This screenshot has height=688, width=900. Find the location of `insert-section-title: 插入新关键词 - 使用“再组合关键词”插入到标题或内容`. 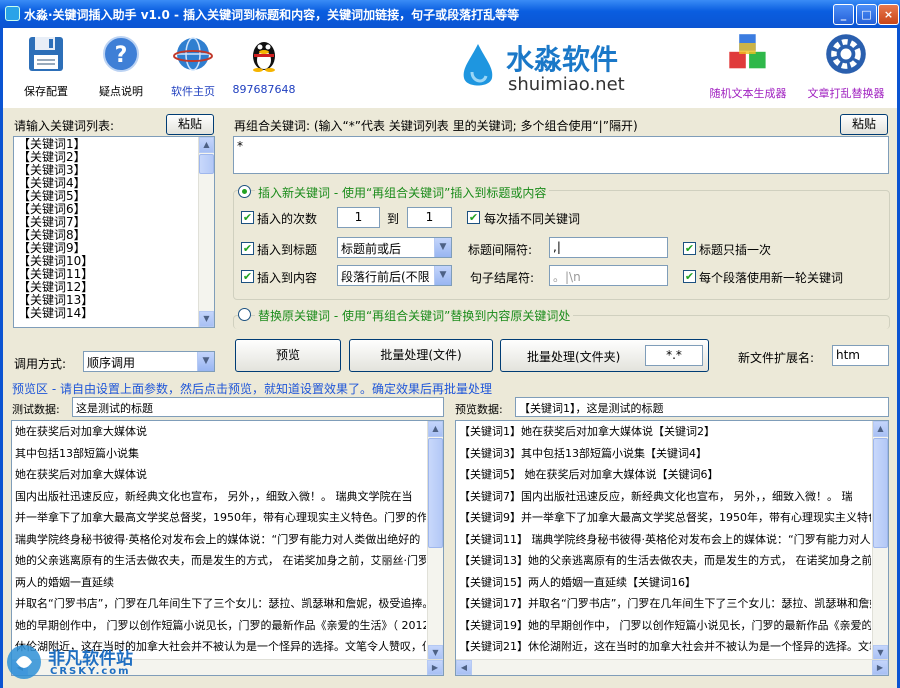

insert-section-title: 插入新关键词 - 使用“再组合关键词”插入到标题或内容 is located at coordinates (402, 192).